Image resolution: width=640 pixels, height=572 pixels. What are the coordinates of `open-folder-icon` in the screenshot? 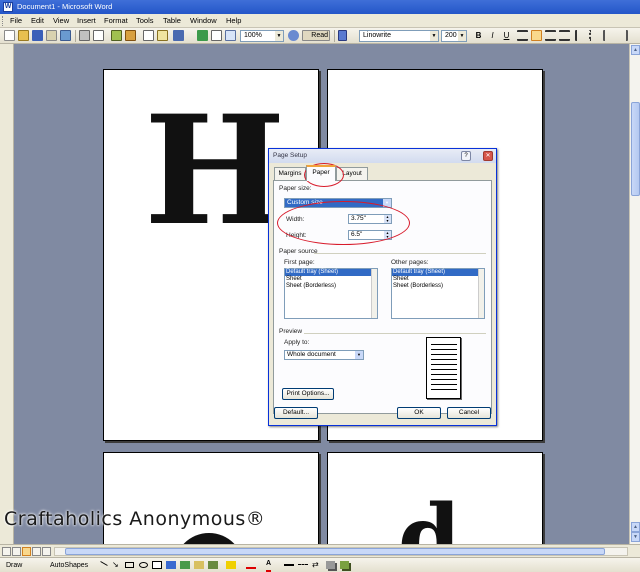 It's located at (23, 35).